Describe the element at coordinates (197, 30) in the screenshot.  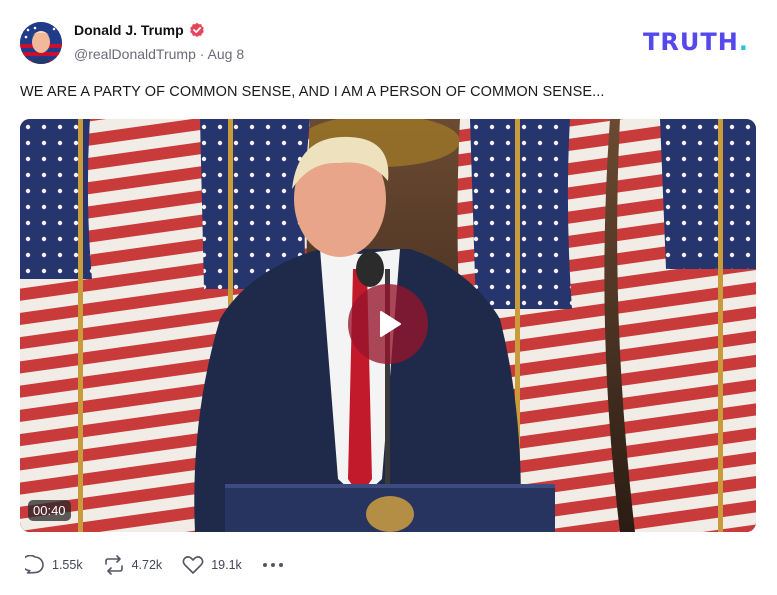
I see `verified-badge-icon` at that location.